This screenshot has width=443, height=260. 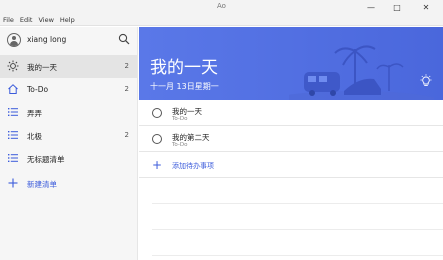 What do you see at coordinates (68, 89) in the screenshot?
I see `sidebar-item-todo: To-Do 2` at bounding box center [68, 89].